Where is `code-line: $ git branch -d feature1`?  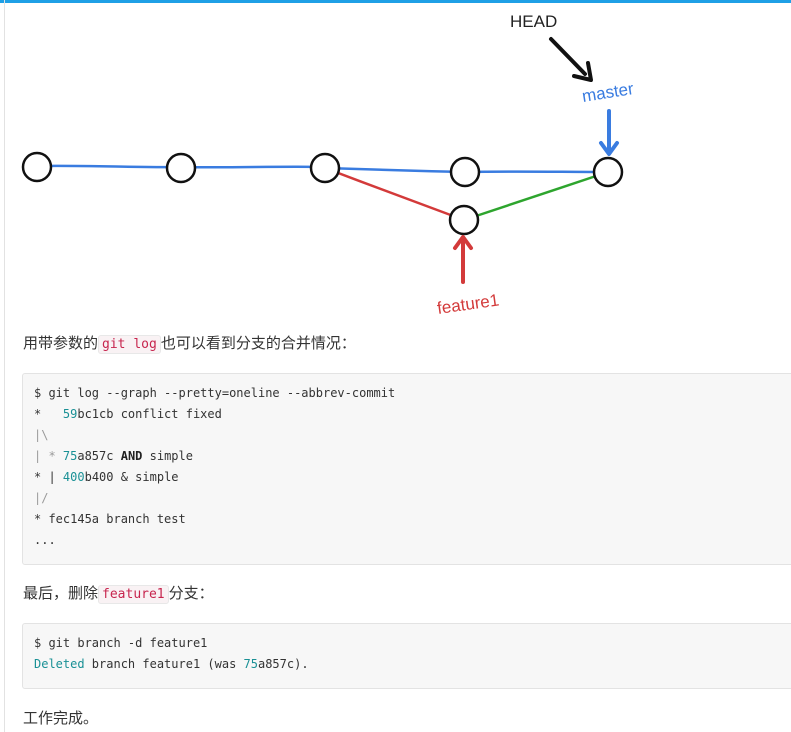
code-line: $ git branch -d feature1 is located at coordinates (121, 643).